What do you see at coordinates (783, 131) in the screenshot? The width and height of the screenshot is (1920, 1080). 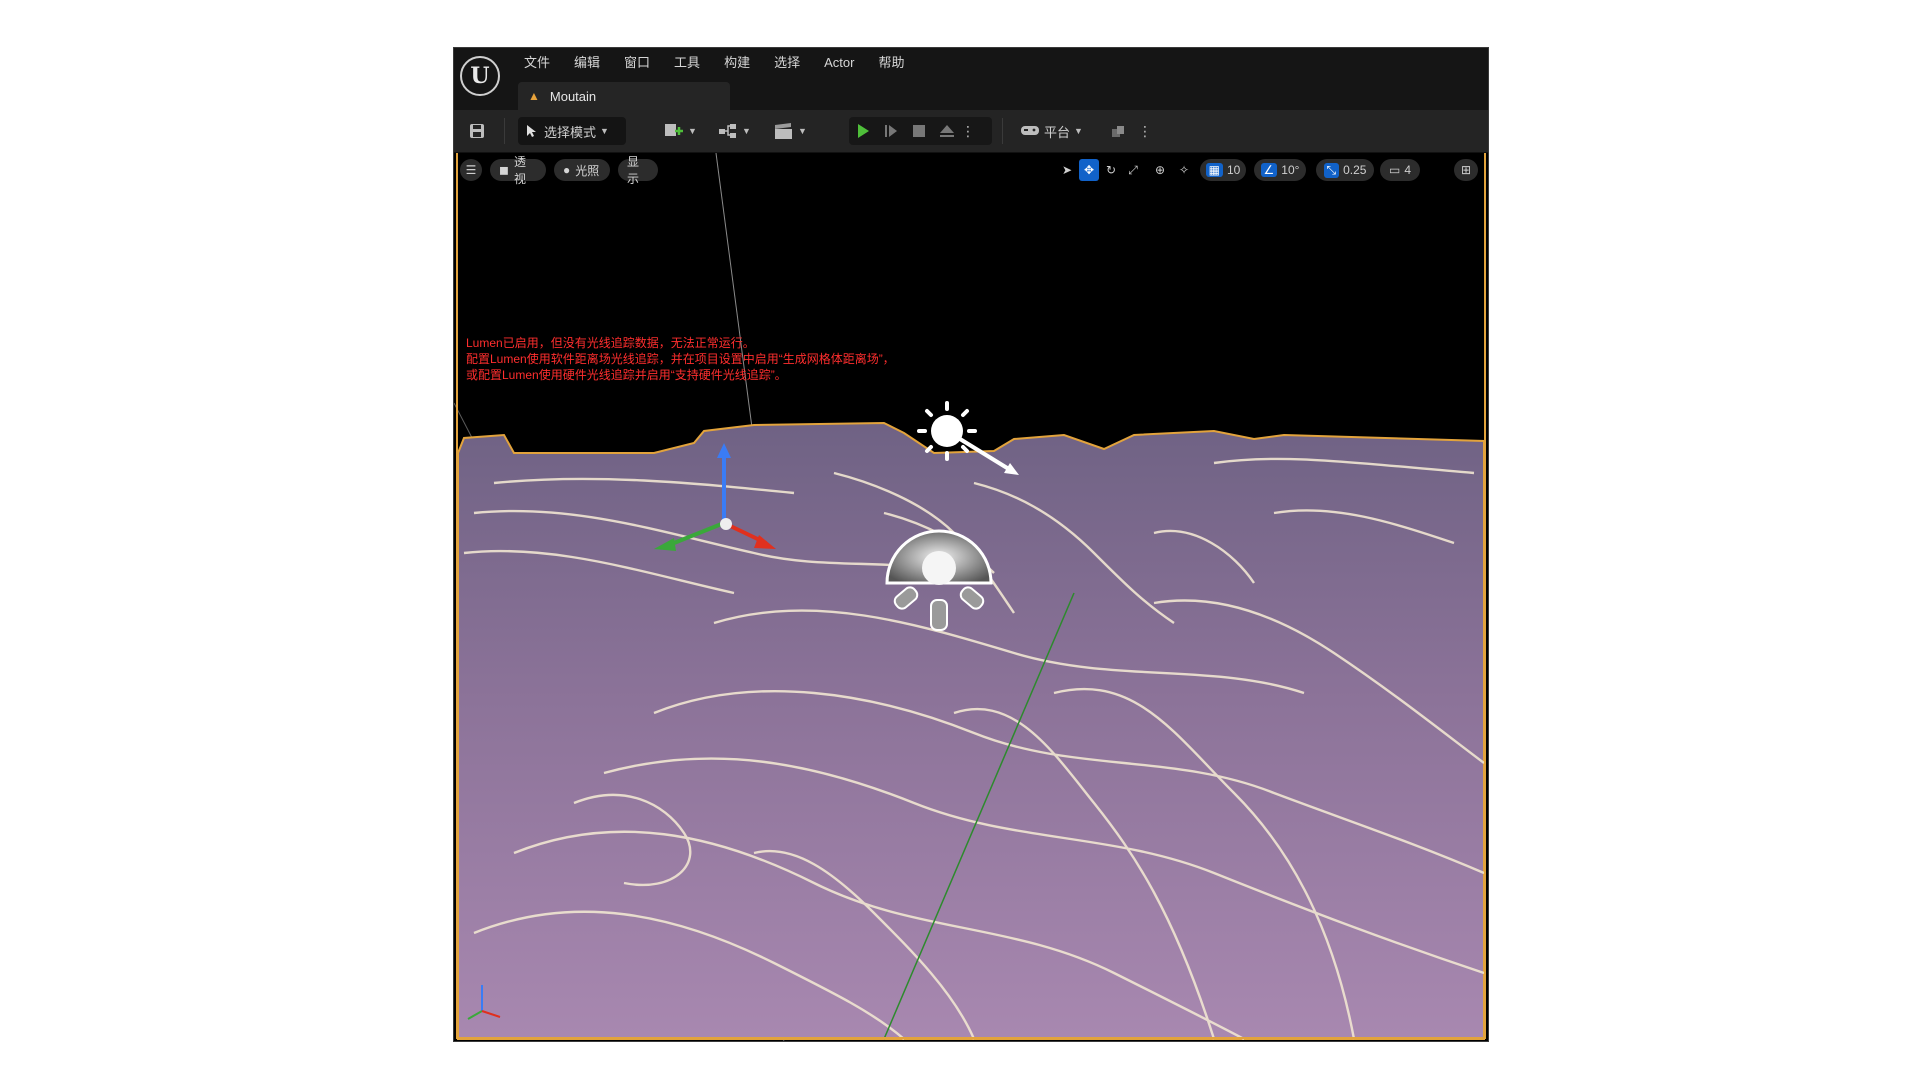 I see `clapperboard-icon` at bounding box center [783, 131].